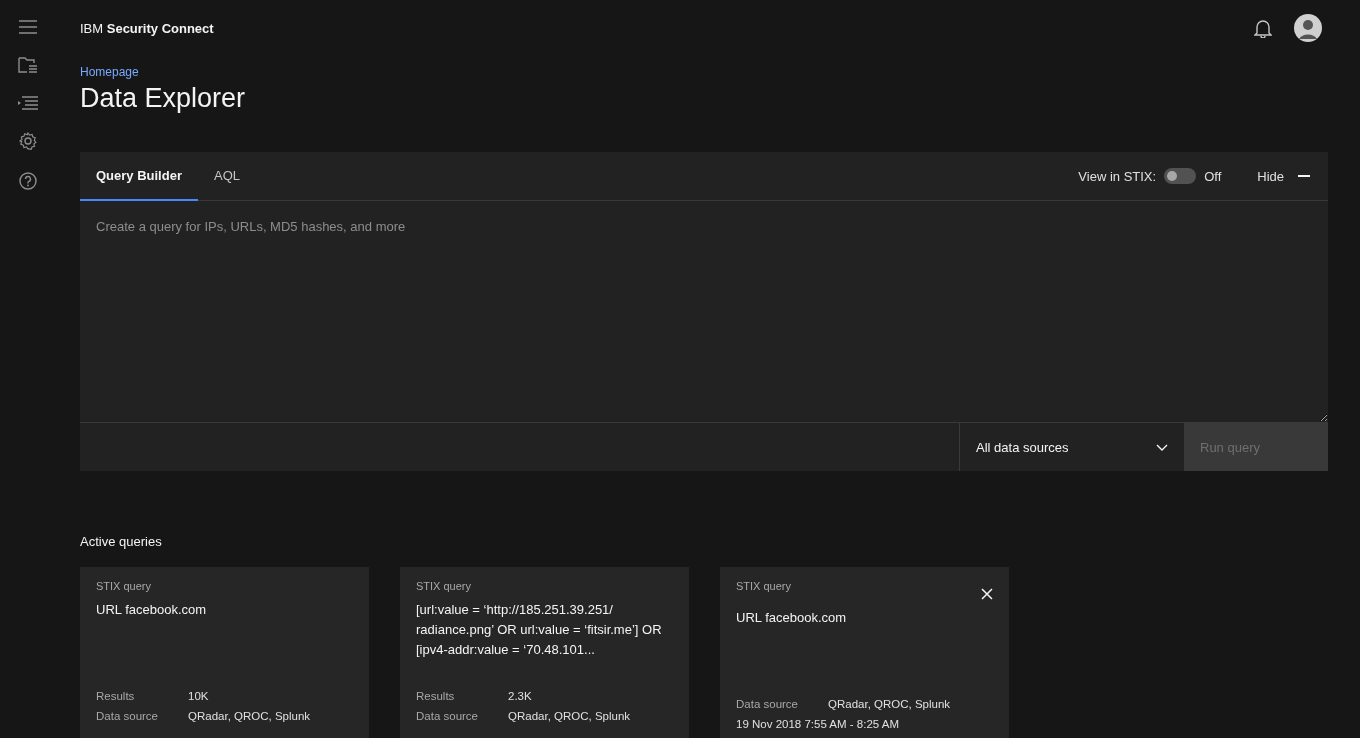 The height and width of the screenshot is (738, 1360). I want to click on toggle-state: Off, so click(1213, 176).